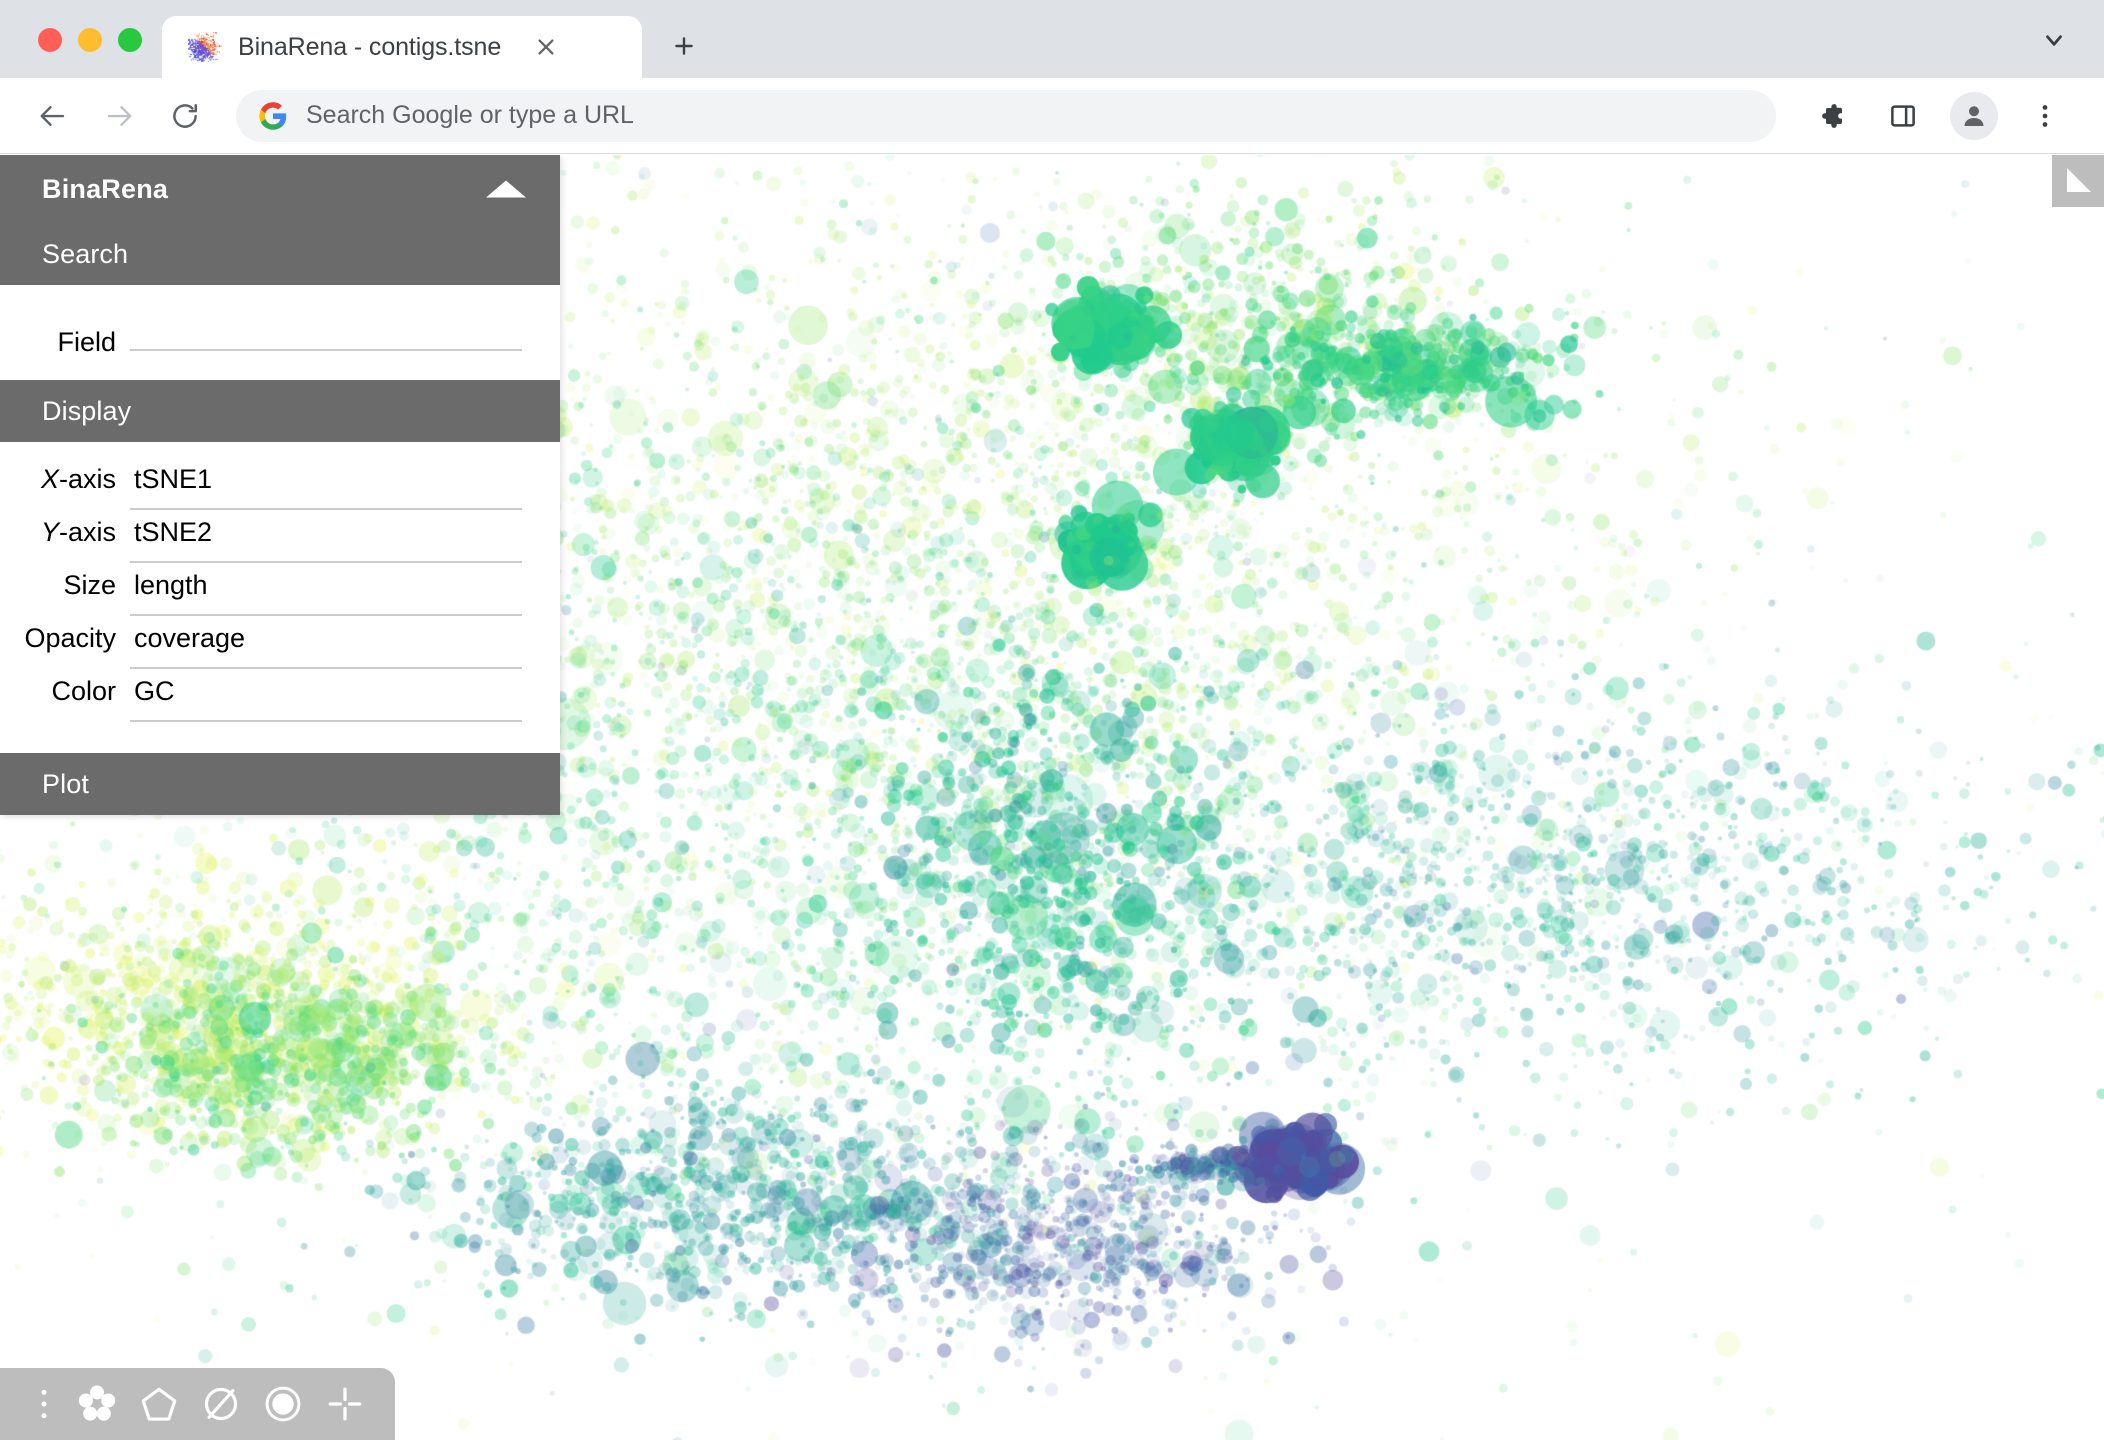  I want to click on browser-tab: BinaRena - contigs.tsne, so click(402, 47).